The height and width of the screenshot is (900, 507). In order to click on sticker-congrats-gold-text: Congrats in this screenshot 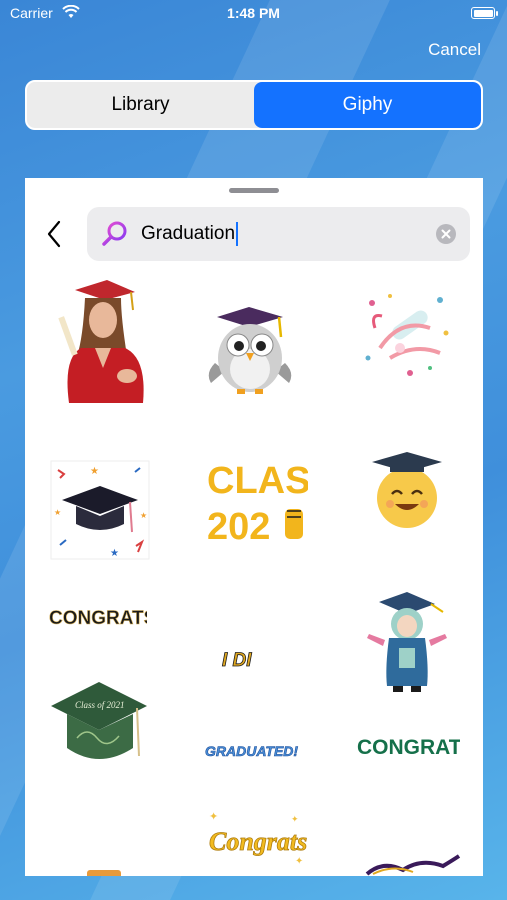, I will do `click(258, 841)`.